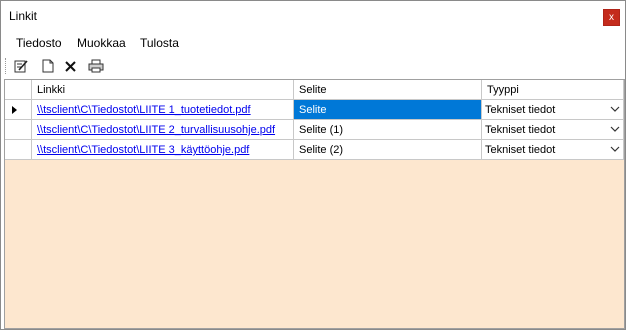  I want to click on column-header-tyyppi: Tyyppi, so click(553, 90).